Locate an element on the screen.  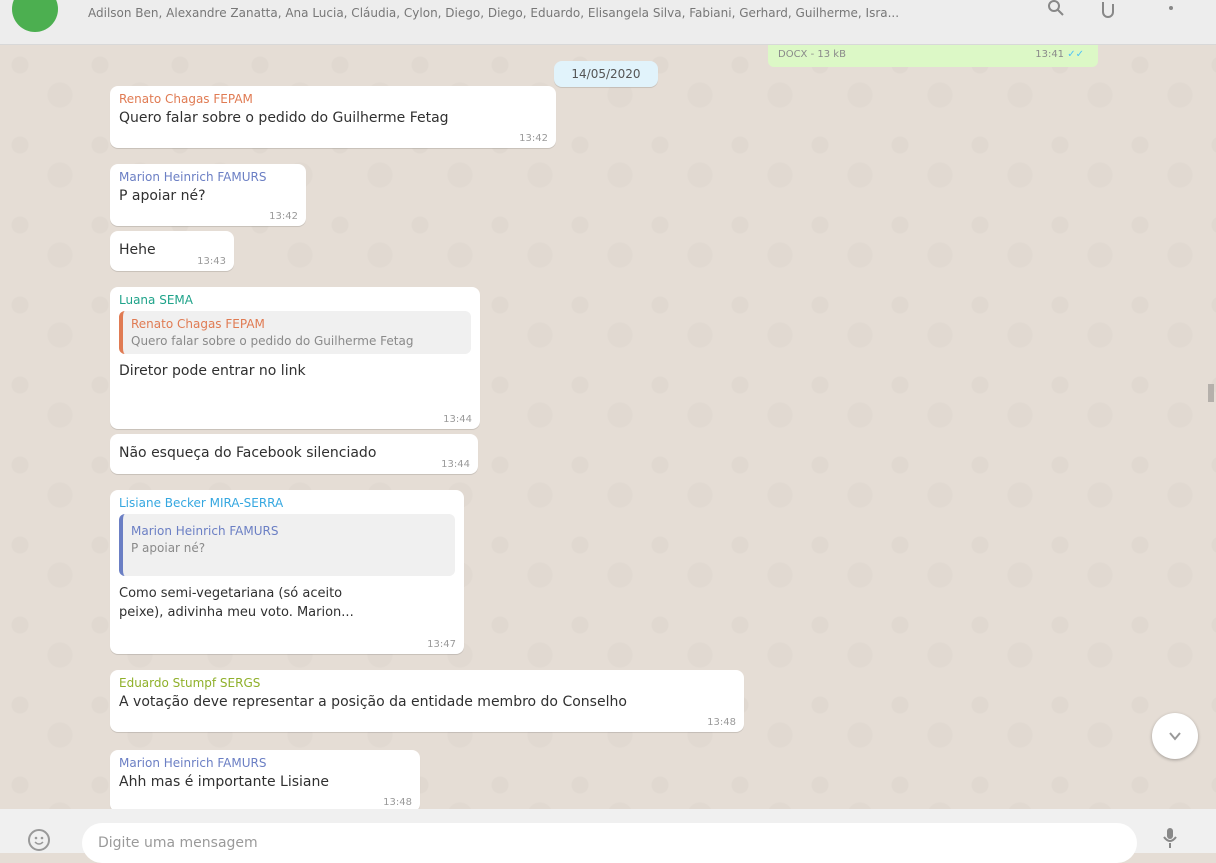
message-bubble: Não esqueça do Facebook silenciado 13:44 is located at coordinates (294, 454).